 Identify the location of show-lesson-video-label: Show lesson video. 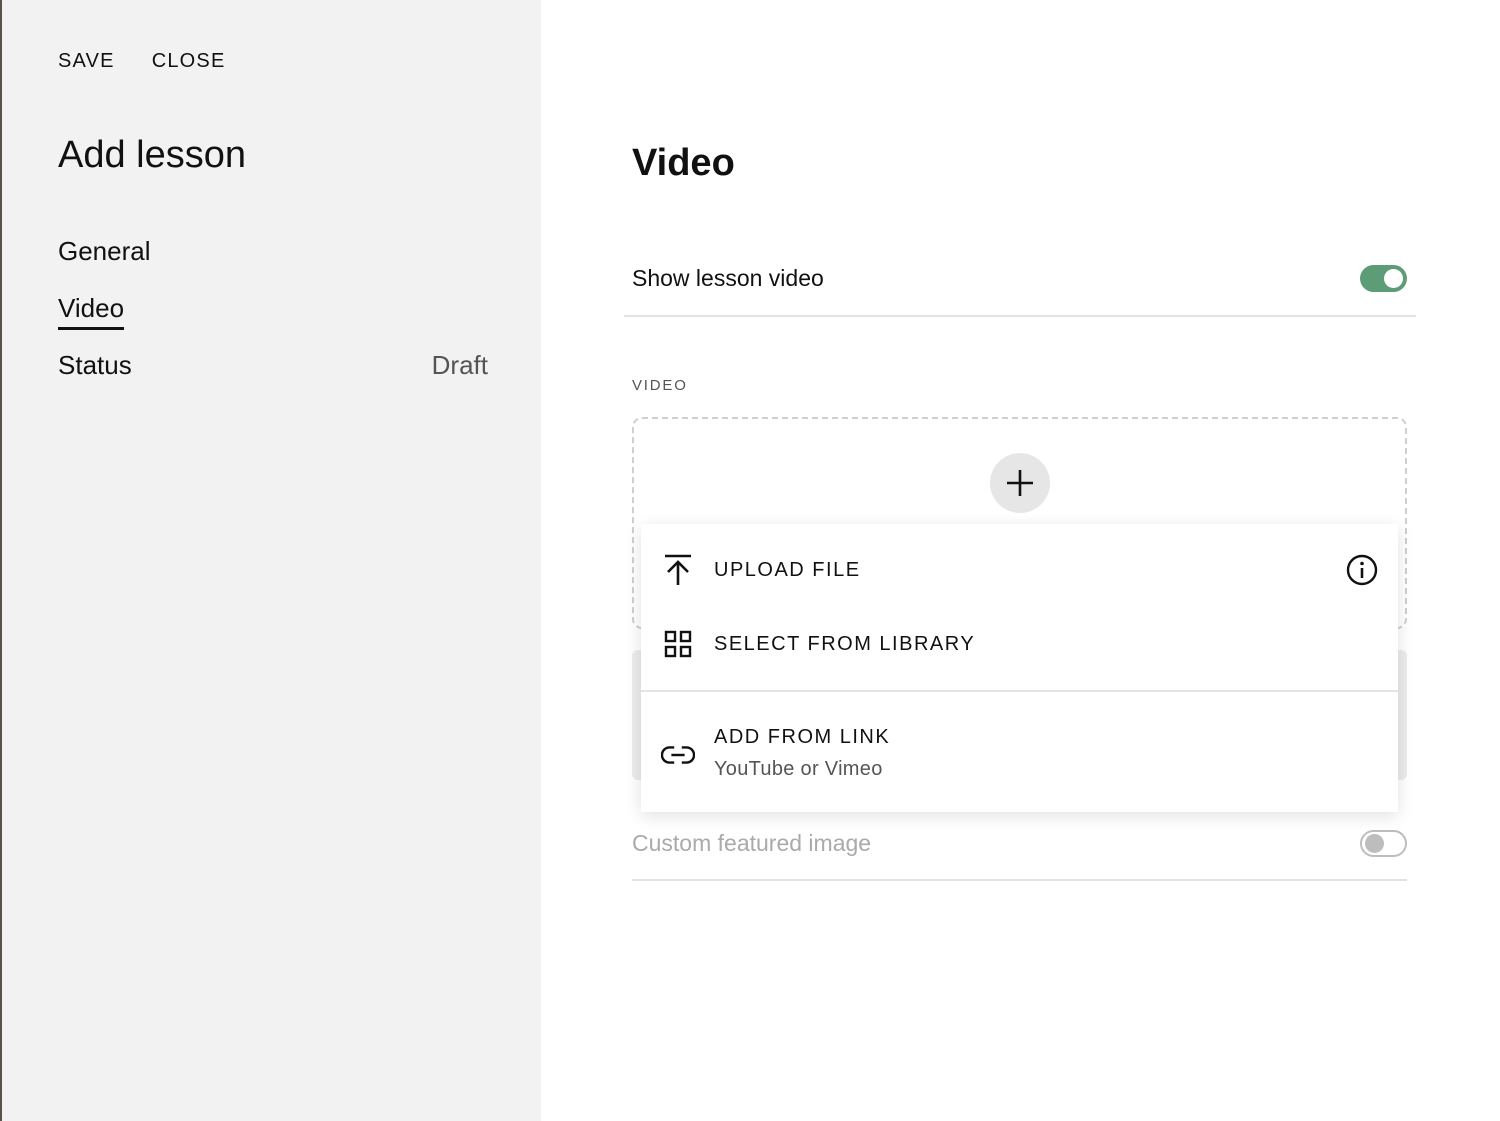
(728, 277).